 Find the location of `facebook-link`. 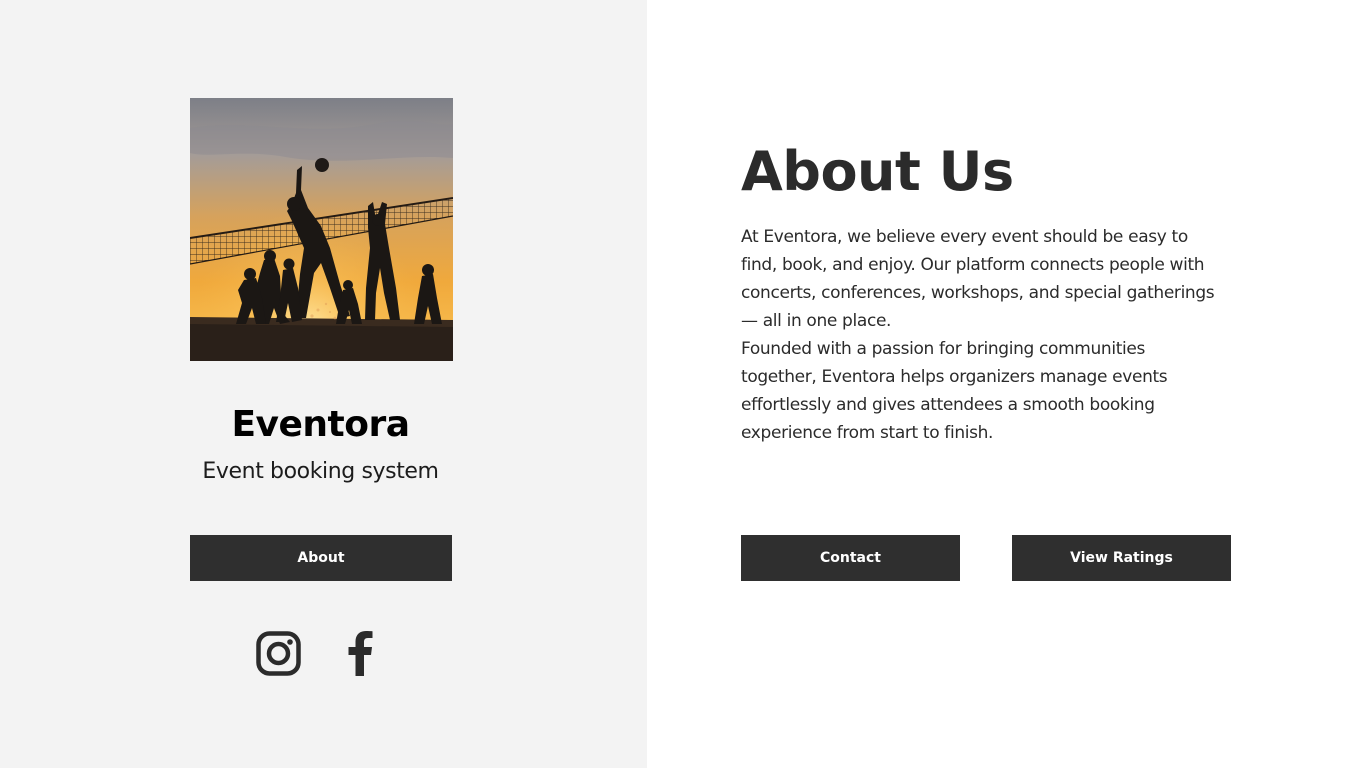

facebook-link is located at coordinates (360, 653).